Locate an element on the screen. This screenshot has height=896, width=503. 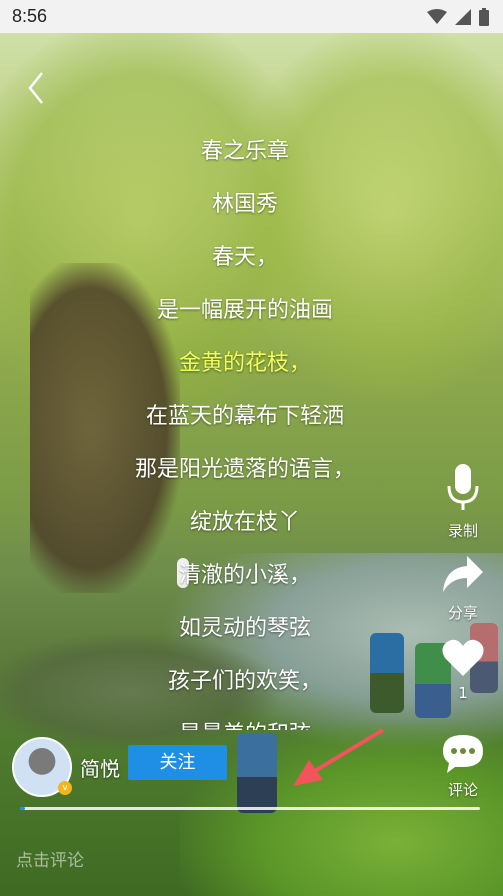
verified-badge: v is located at coordinates (65, 788).